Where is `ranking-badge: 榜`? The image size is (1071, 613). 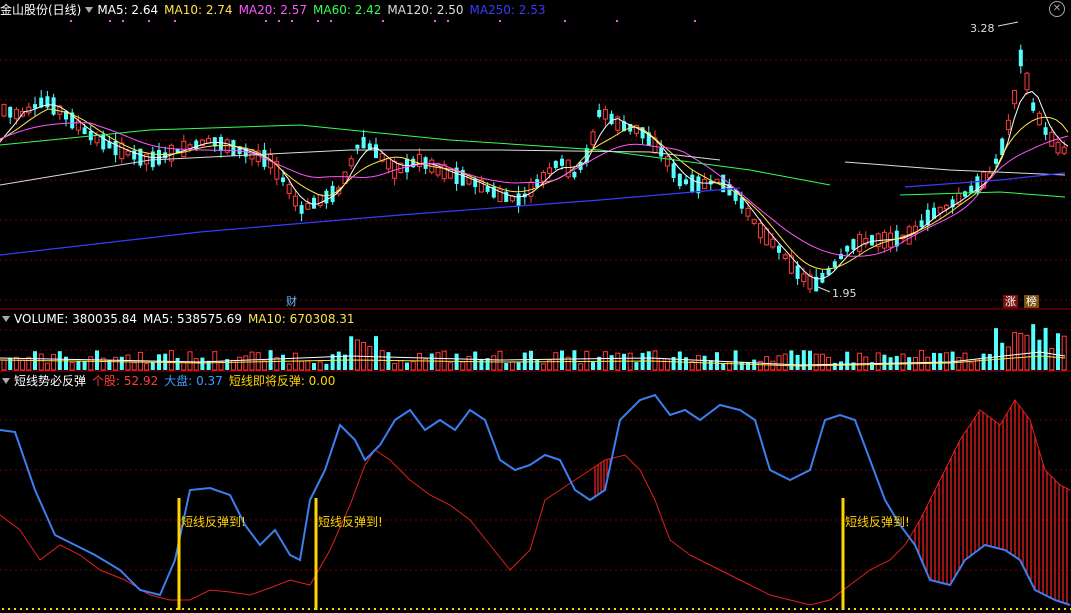 ranking-badge: 榜 is located at coordinates (1031, 301).